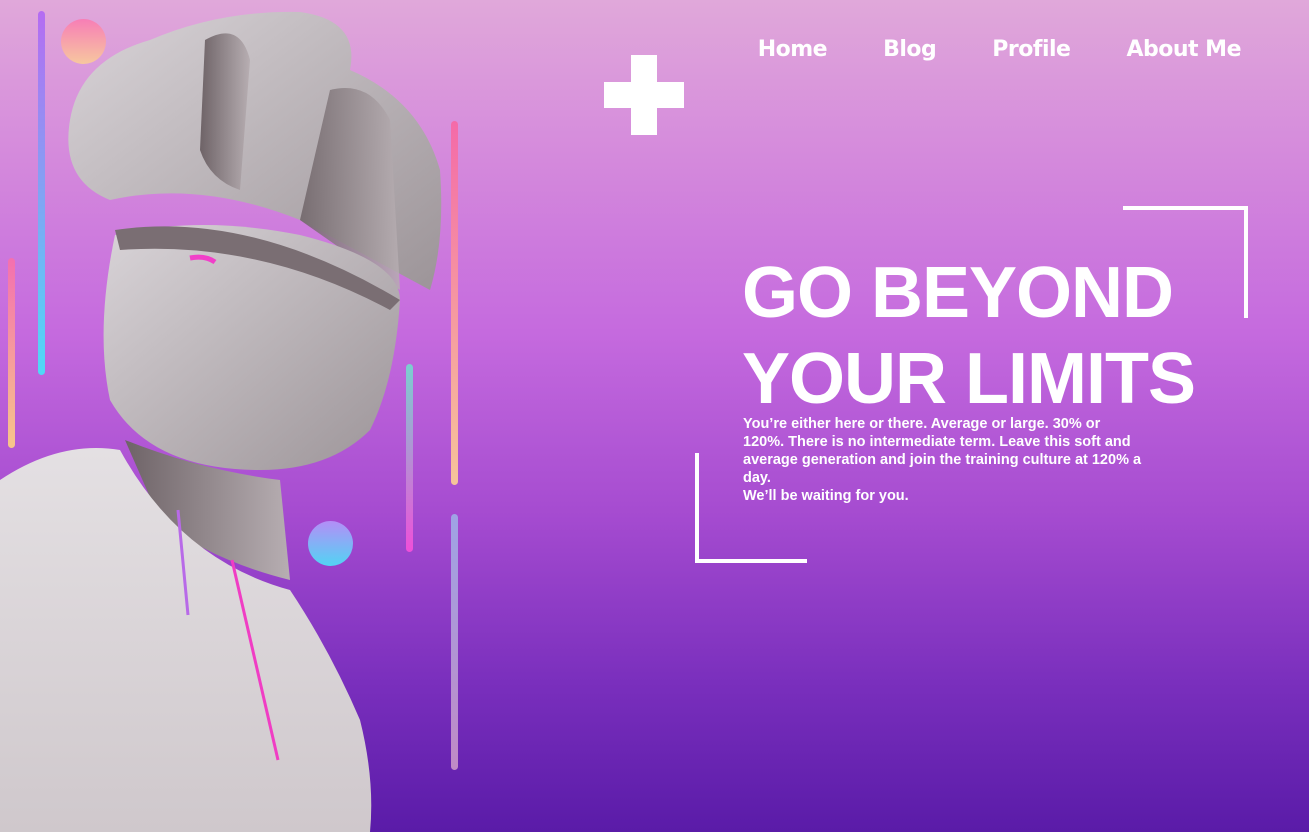  I want to click on bracket-bottom-left, so click(751, 508).